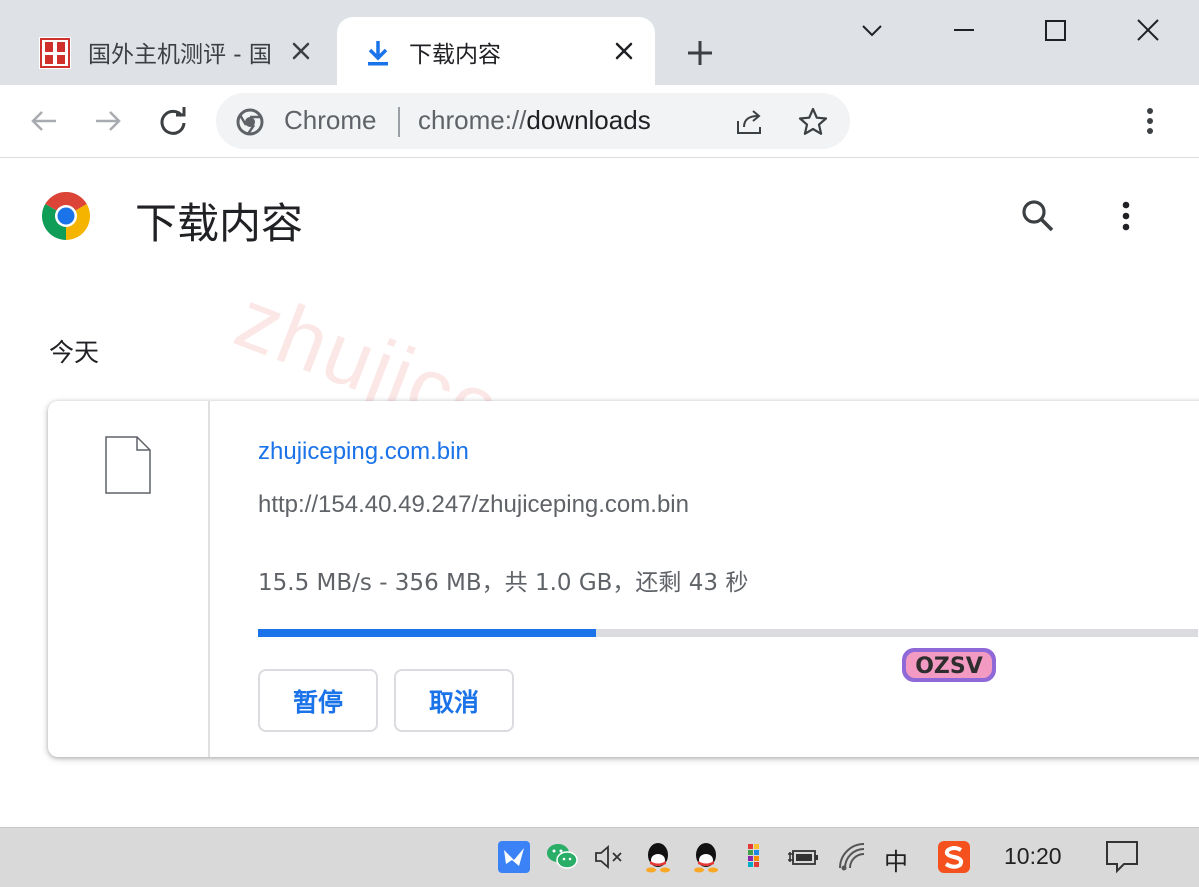 The height and width of the screenshot is (887, 1199). I want to click on site-chip: Chrome, so click(330, 120).